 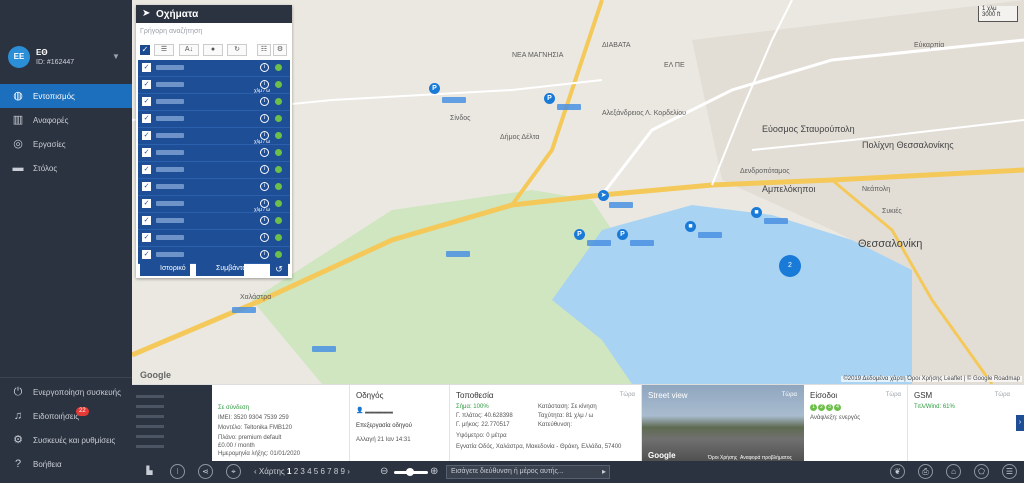 I want to click on chevron-down-icon: ▼, so click(x=116, y=56).